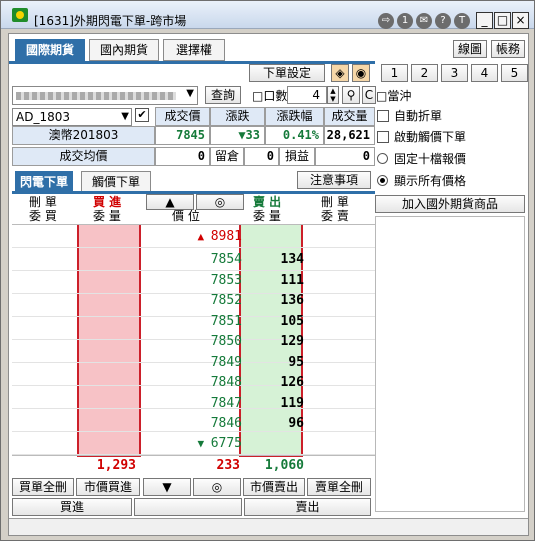 This screenshot has height=541, width=535. I want to click on middle-blank-button, so click(188, 507).